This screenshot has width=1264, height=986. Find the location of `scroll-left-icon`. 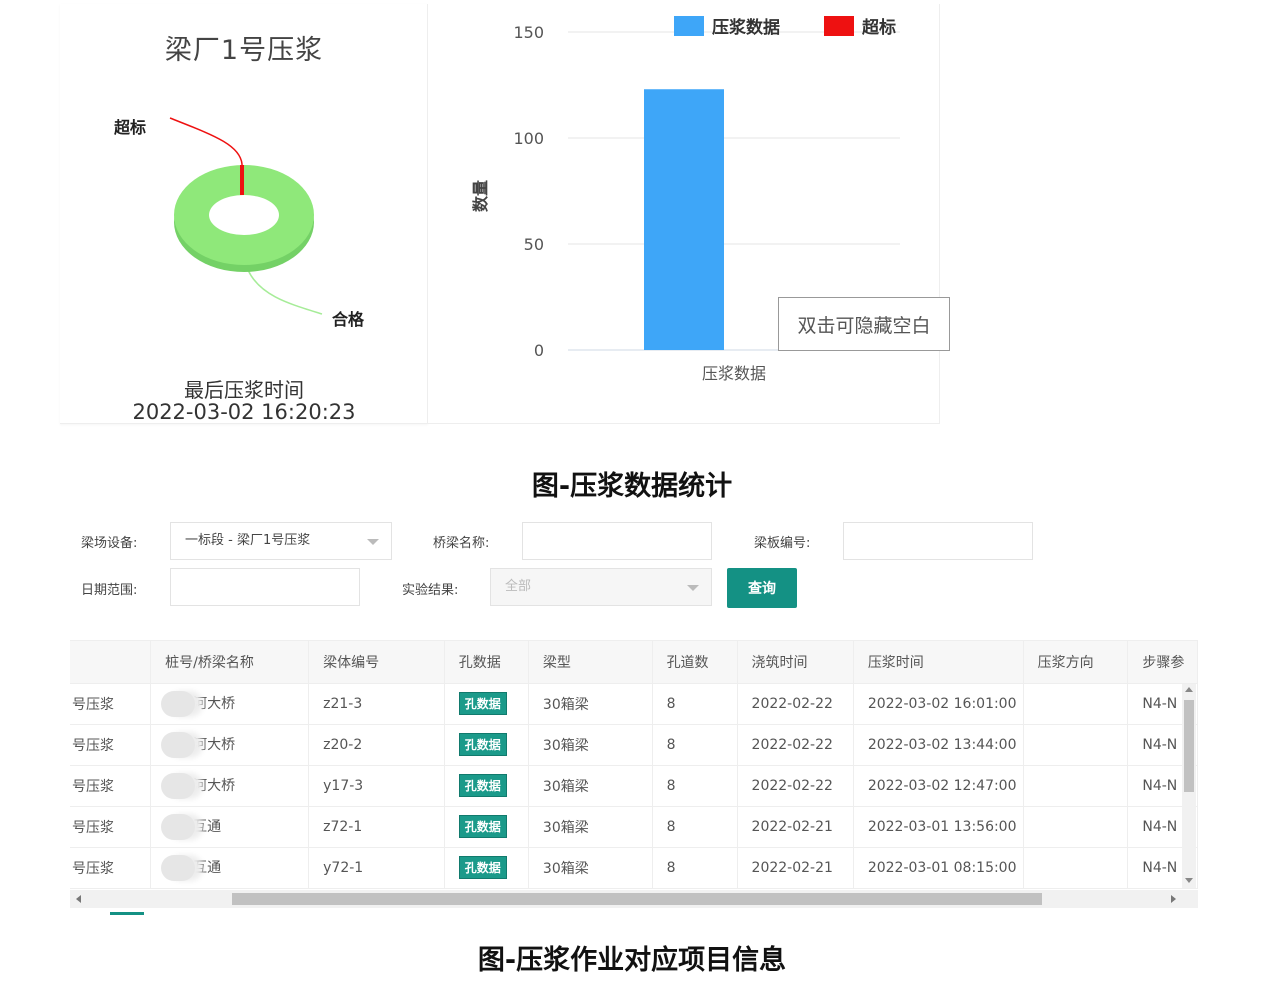

scroll-left-icon is located at coordinates (78, 899).